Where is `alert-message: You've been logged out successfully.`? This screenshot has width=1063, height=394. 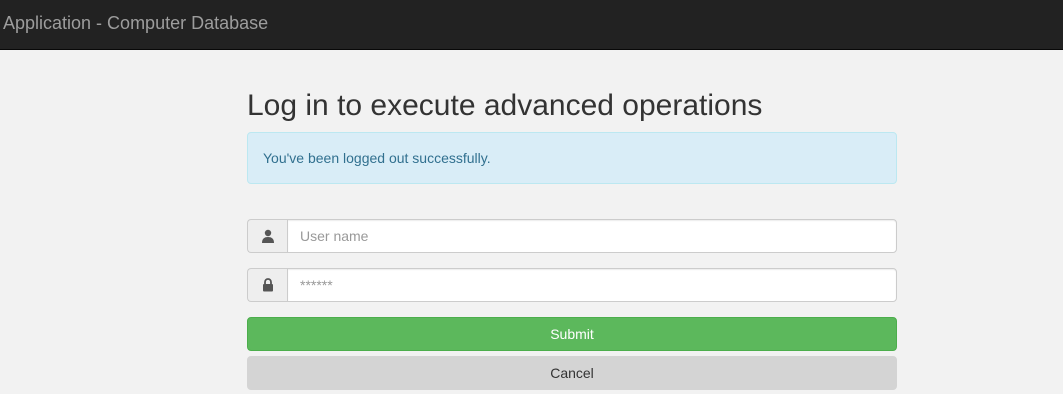 alert-message: You've been logged out successfully. is located at coordinates (377, 158).